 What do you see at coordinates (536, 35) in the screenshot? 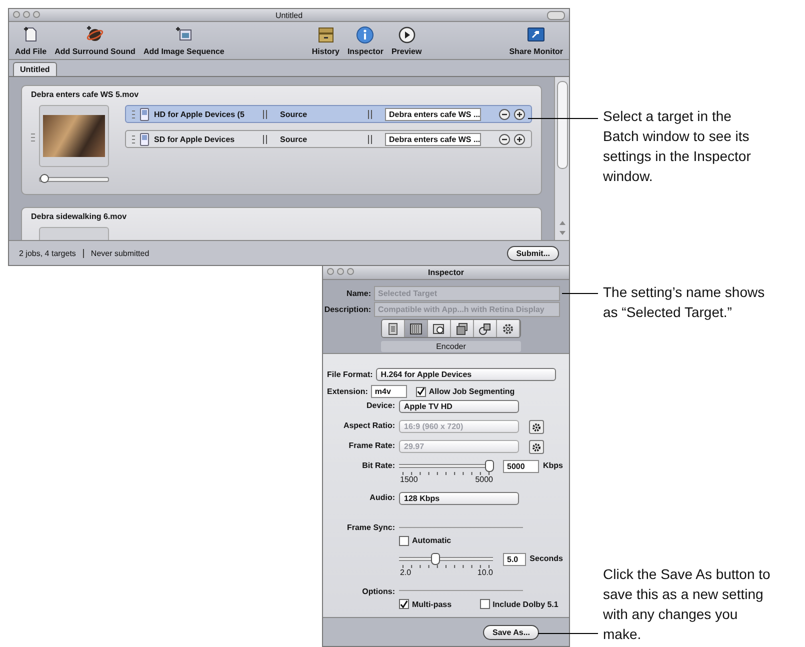
I see `monitor-icon` at bounding box center [536, 35].